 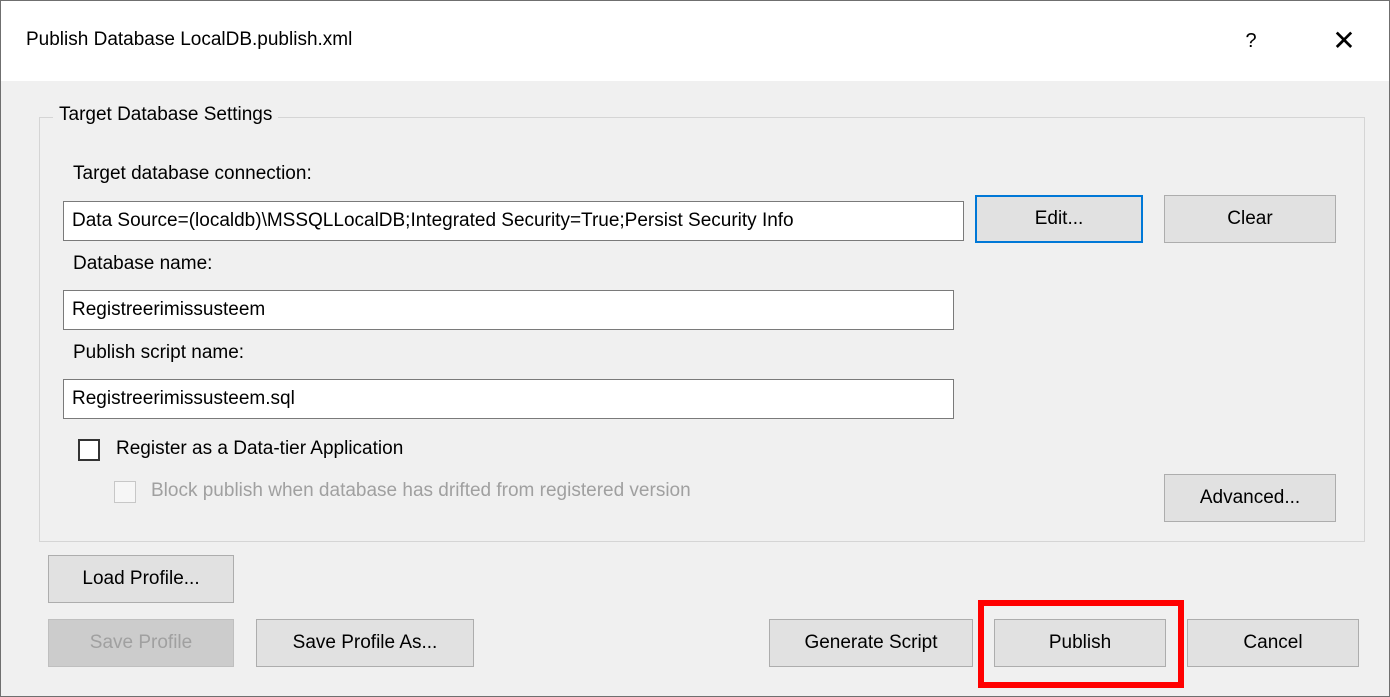 What do you see at coordinates (1344, 41) in the screenshot?
I see `close-icon: ✕` at bounding box center [1344, 41].